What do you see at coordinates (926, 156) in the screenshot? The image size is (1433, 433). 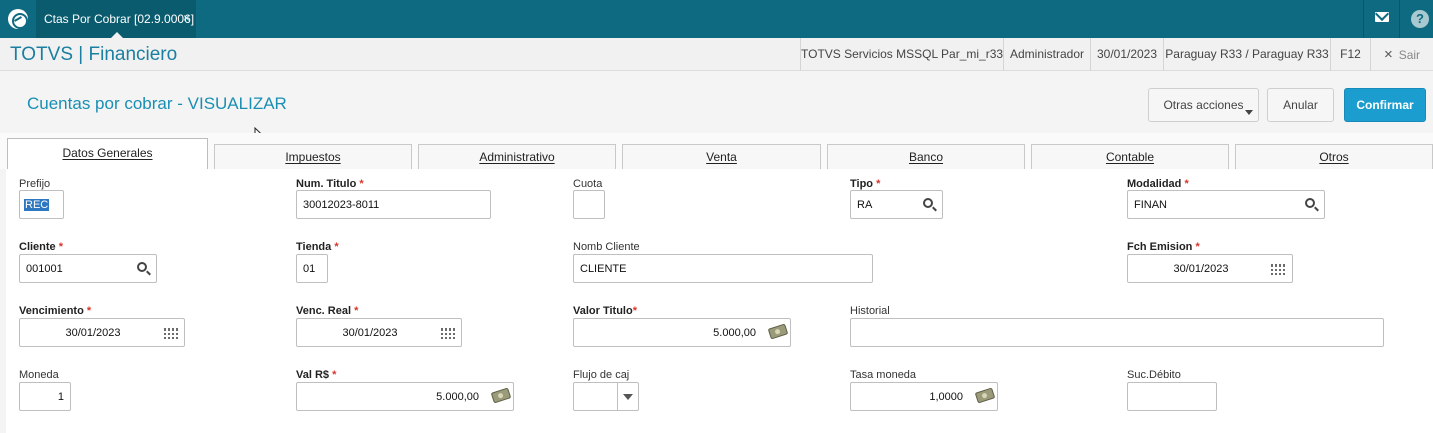 I see `tab-banco: Banco` at bounding box center [926, 156].